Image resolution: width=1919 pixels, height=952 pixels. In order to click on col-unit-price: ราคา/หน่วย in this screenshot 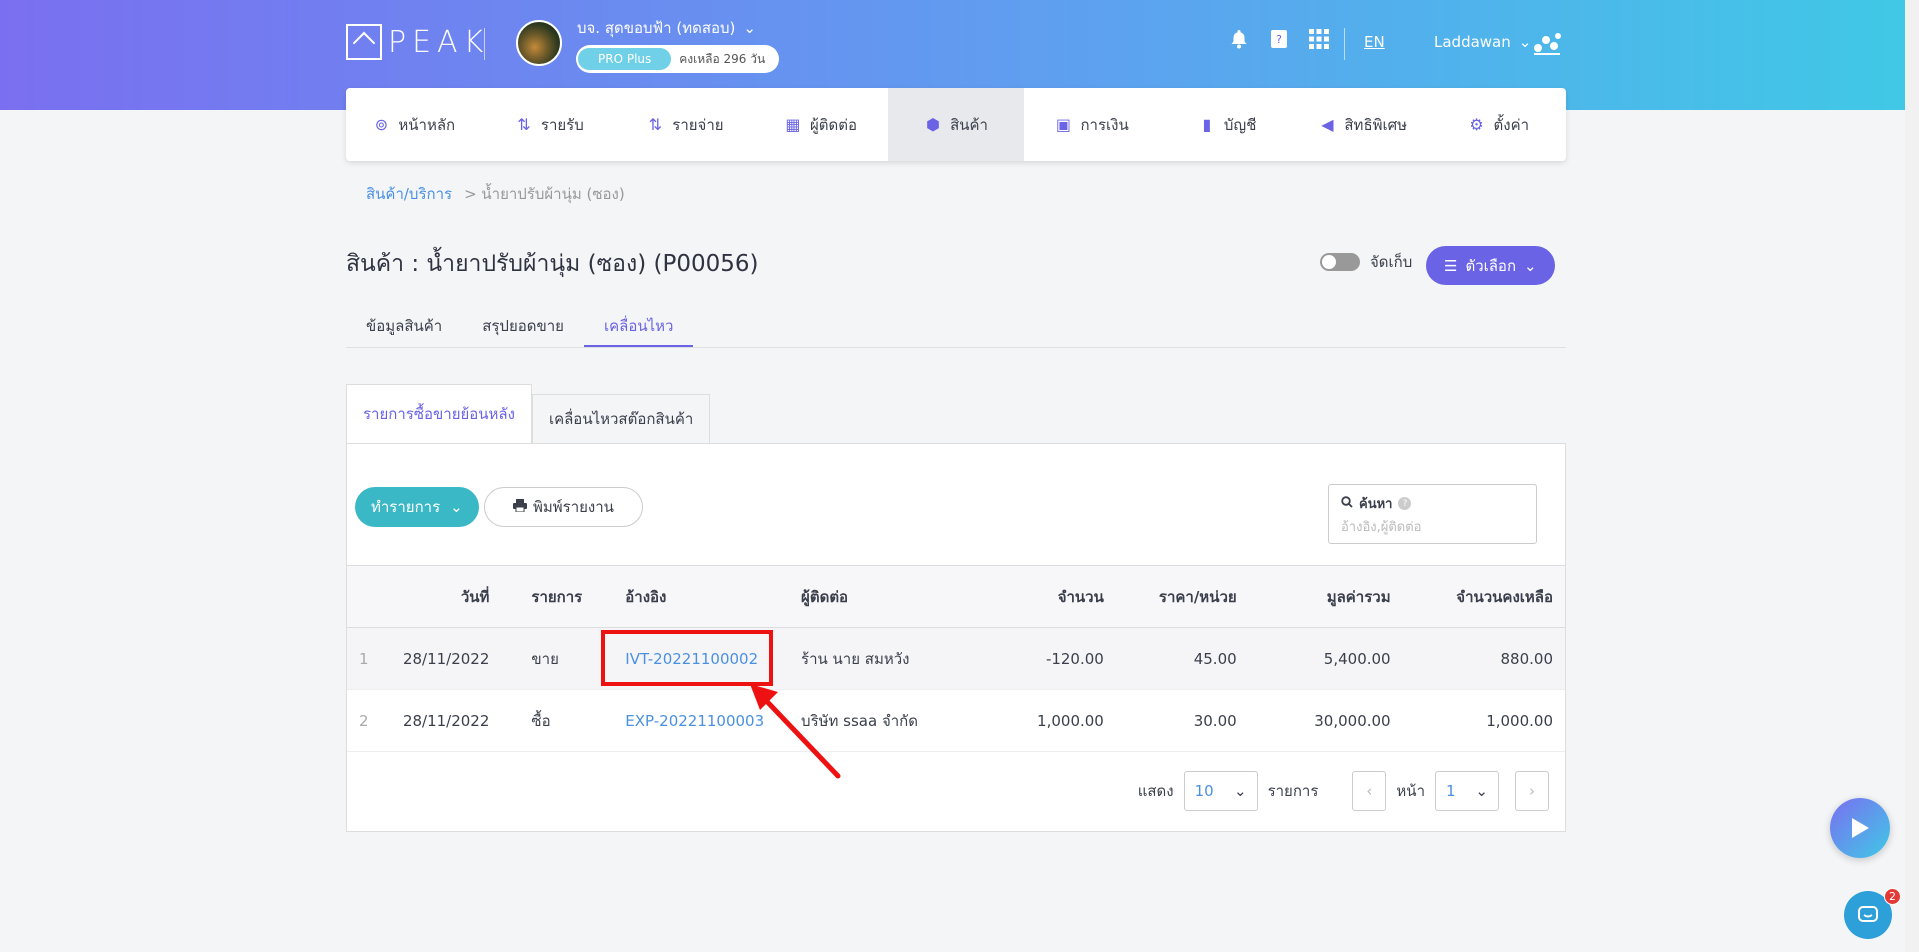, I will do `click(1182, 596)`.